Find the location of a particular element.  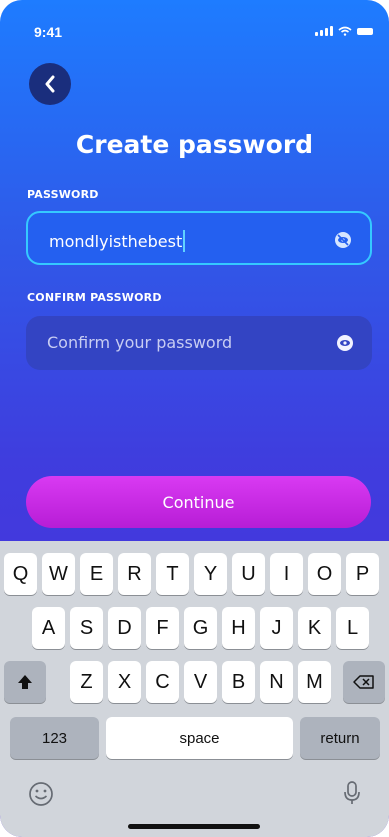

space-key: space is located at coordinates (199, 738).